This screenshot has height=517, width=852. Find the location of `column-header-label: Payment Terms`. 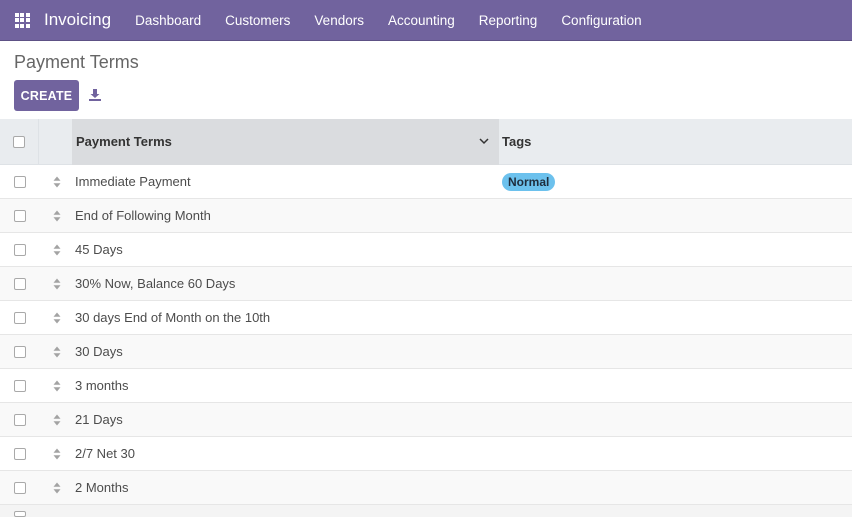

column-header-label: Payment Terms is located at coordinates (124, 141).